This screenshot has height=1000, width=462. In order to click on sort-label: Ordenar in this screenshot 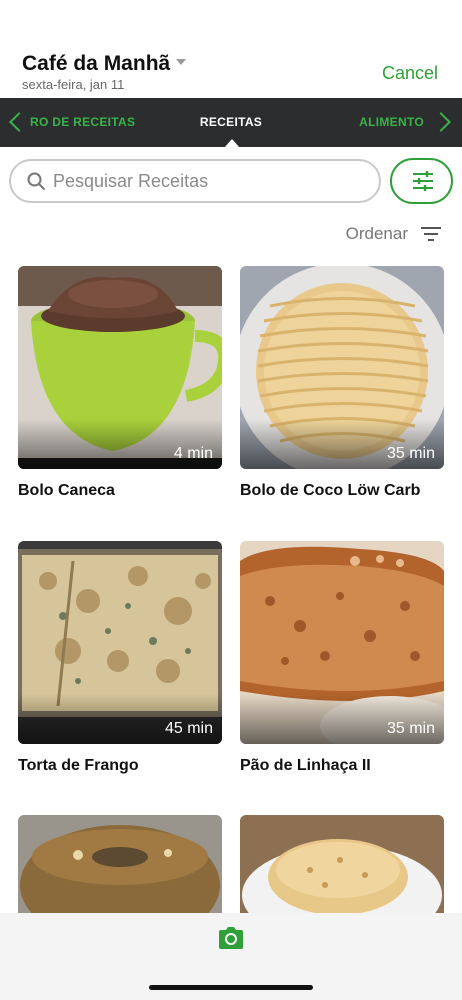, I will do `click(377, 234)`.